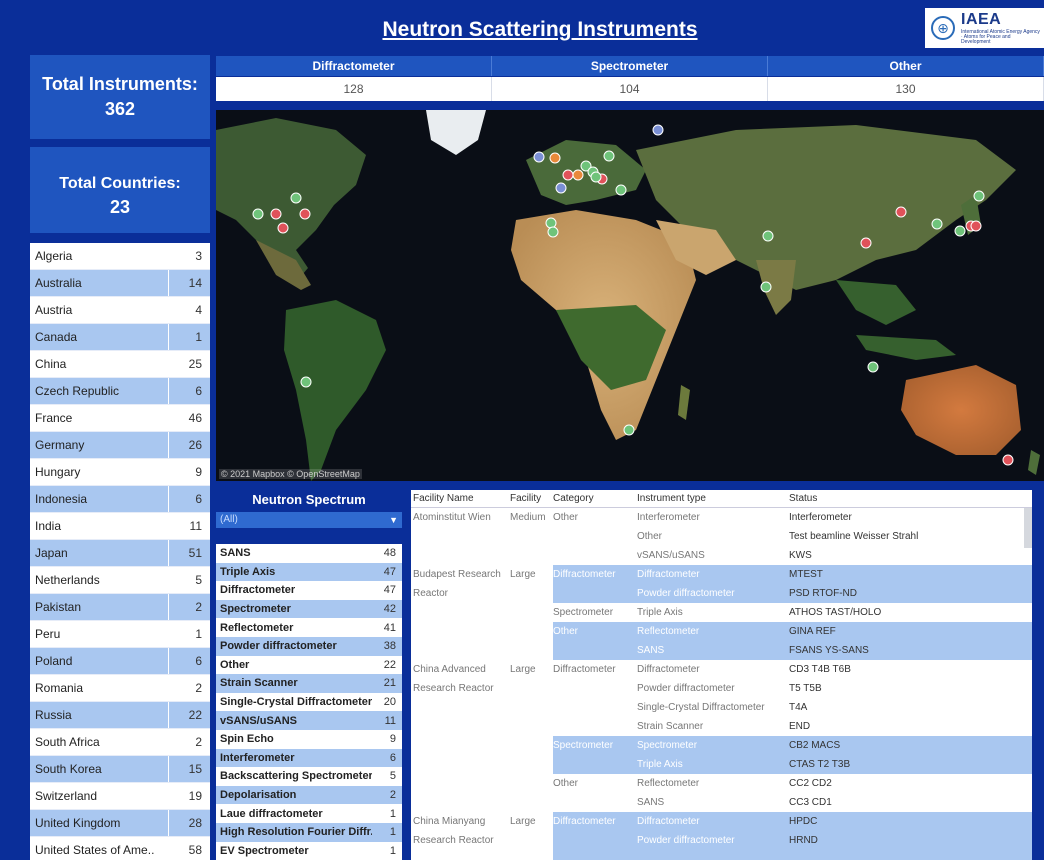 The width and height of the screenshot is (1044, 860). I want to click on table-row: Triple Axis CTAS T2 T3B, so click(721, 764).